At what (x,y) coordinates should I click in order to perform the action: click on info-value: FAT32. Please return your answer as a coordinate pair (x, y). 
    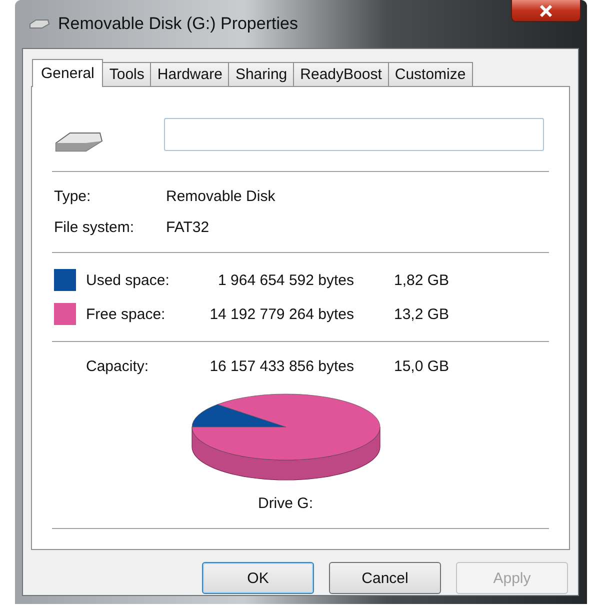
    Looking at the image, I should click on (188, 227).